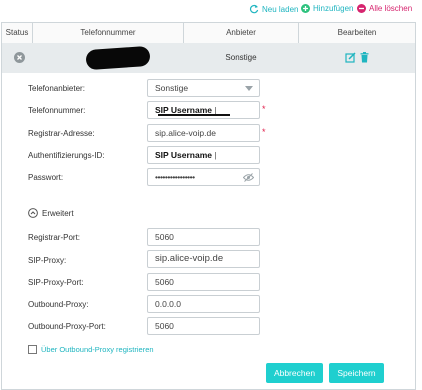 The image size is (422, 390). What do you see at coordinates (54, 237) in the screenshot?
I see `registrar-port-label: Registrar-Port:` at bounding box center [54, 237].